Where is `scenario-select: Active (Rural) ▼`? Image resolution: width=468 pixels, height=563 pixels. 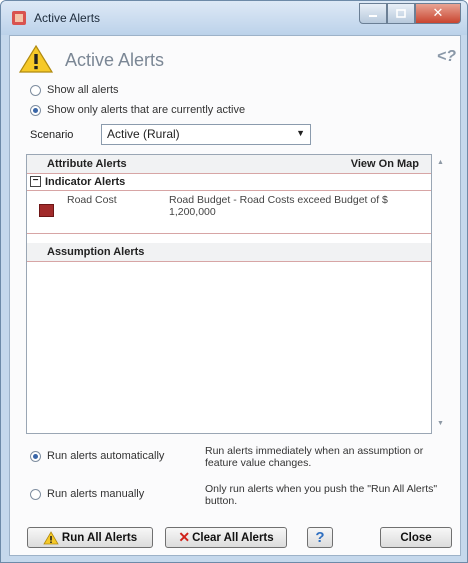
scenario-select: Active (Rural) ▼ is located at coordinates (206, 134).